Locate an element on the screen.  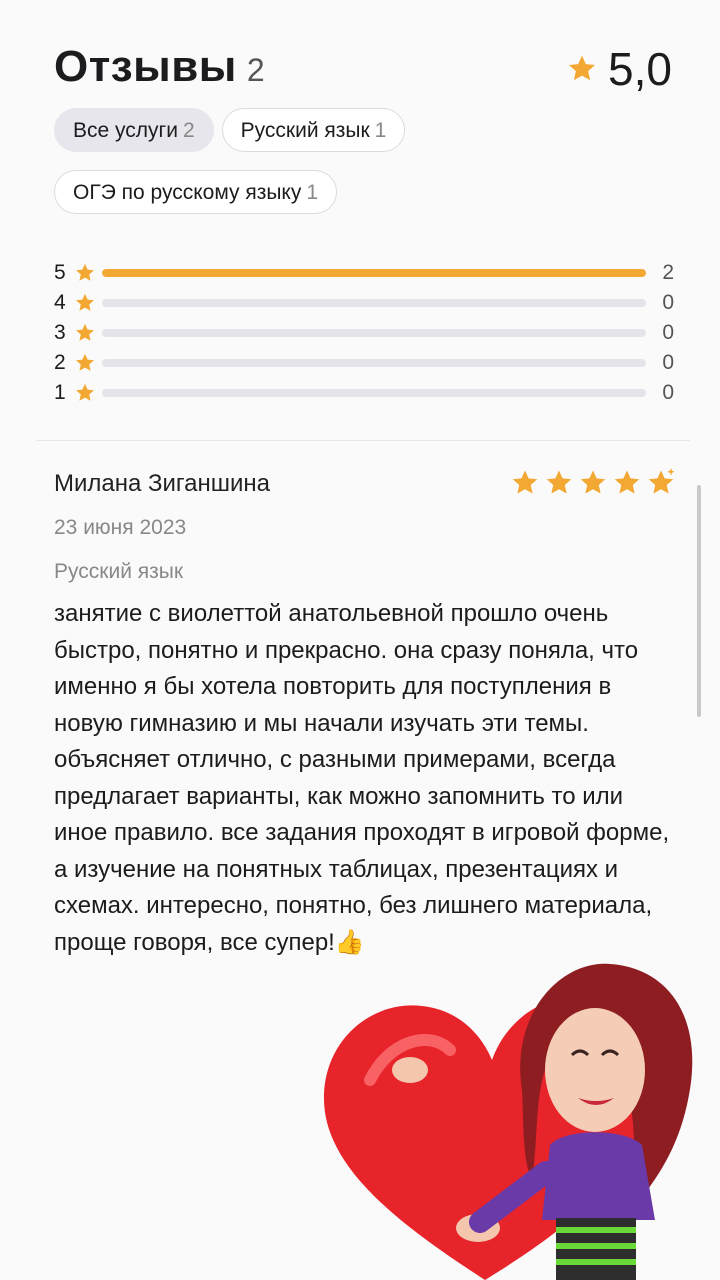
sticker-jacket is located at coordinates (598, 1176).